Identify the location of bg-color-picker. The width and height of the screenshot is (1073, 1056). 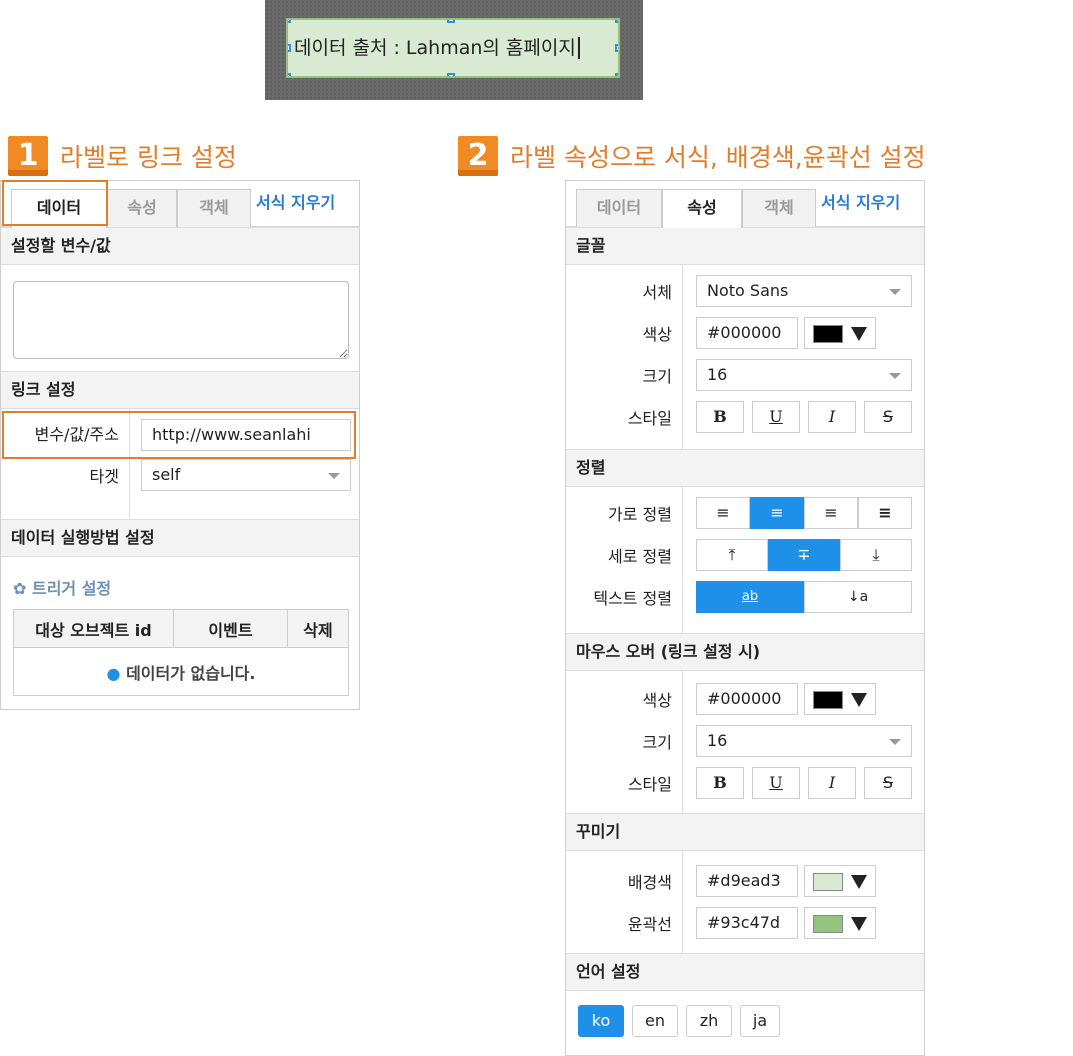
(840, 881).